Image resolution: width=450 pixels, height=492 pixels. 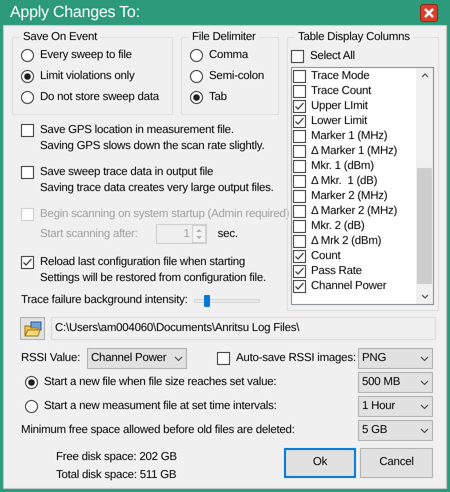 What do you see at coordinates (395, 358) in the screenshot?
I see `format-dropdown: PNG` at bounding box center [395, 358].